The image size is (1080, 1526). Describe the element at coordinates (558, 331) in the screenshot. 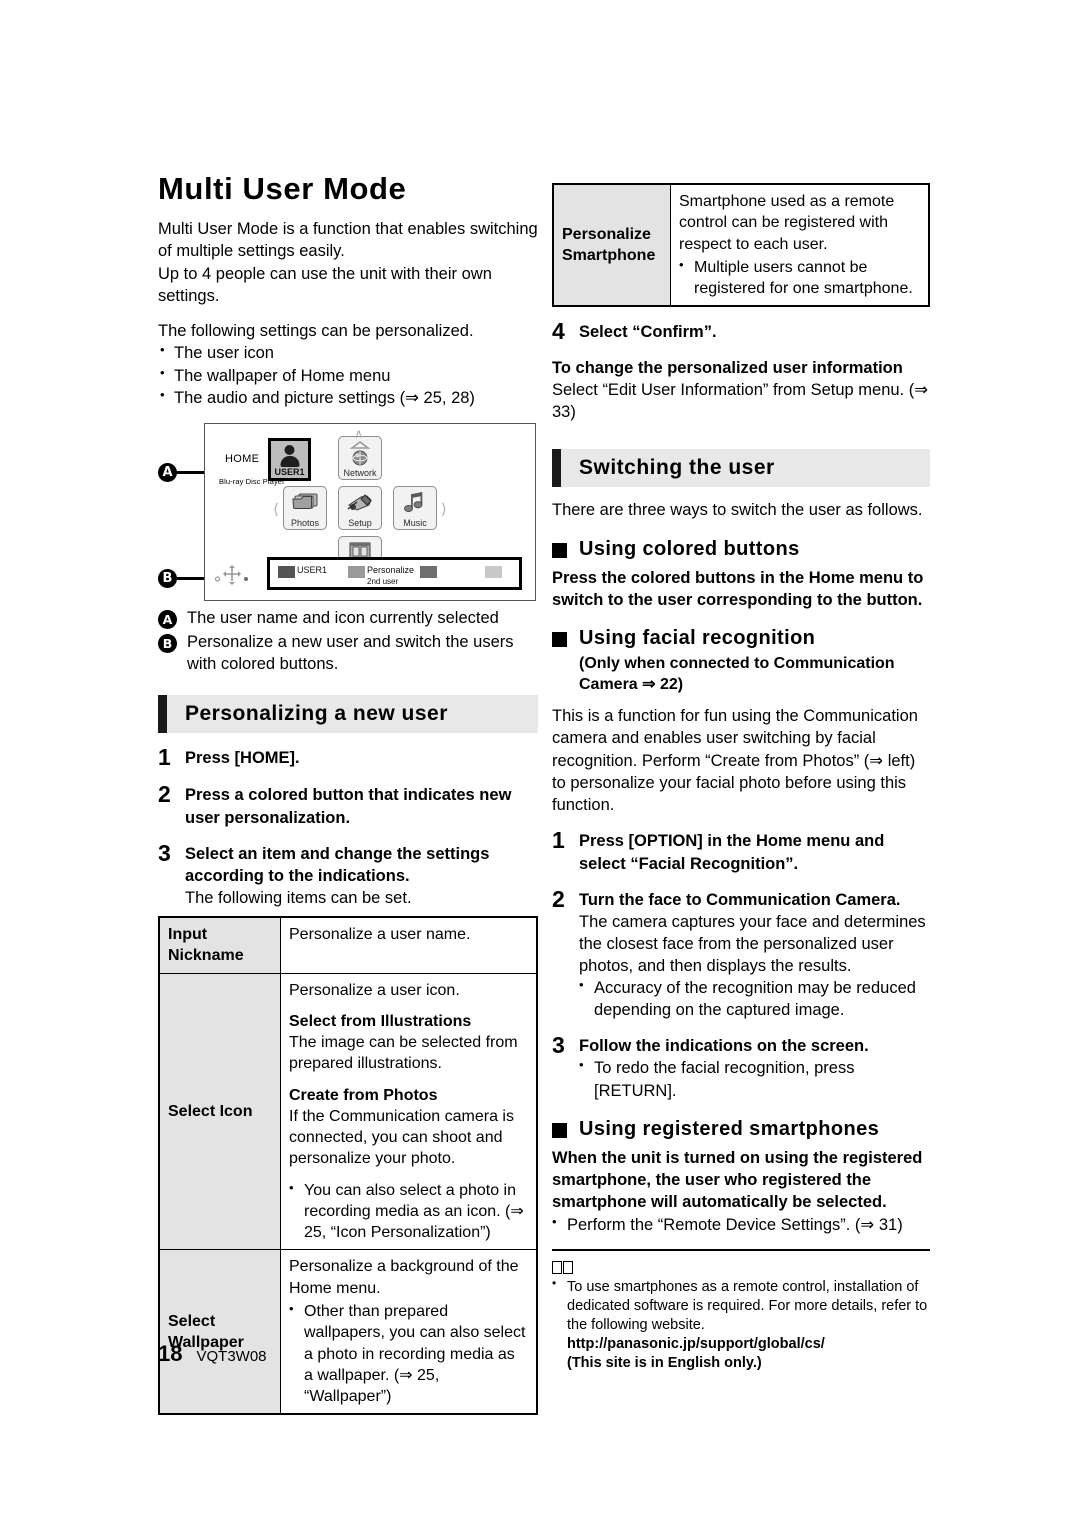

I see `step-number: 4` at that location.